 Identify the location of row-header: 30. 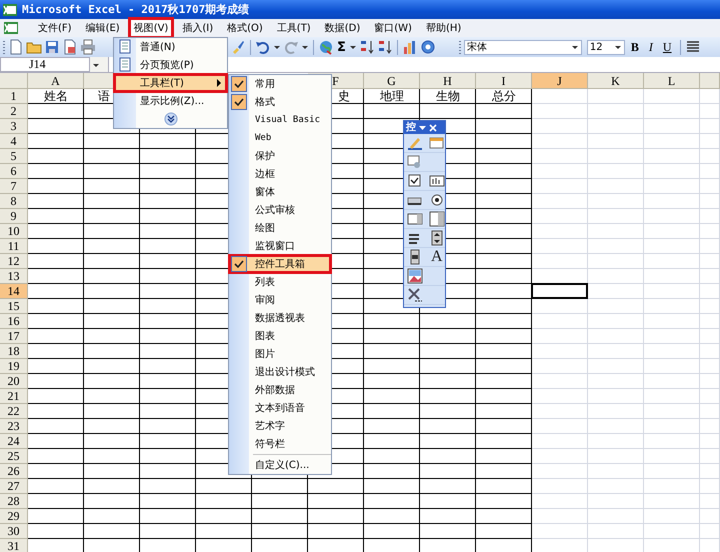
(14, 531).